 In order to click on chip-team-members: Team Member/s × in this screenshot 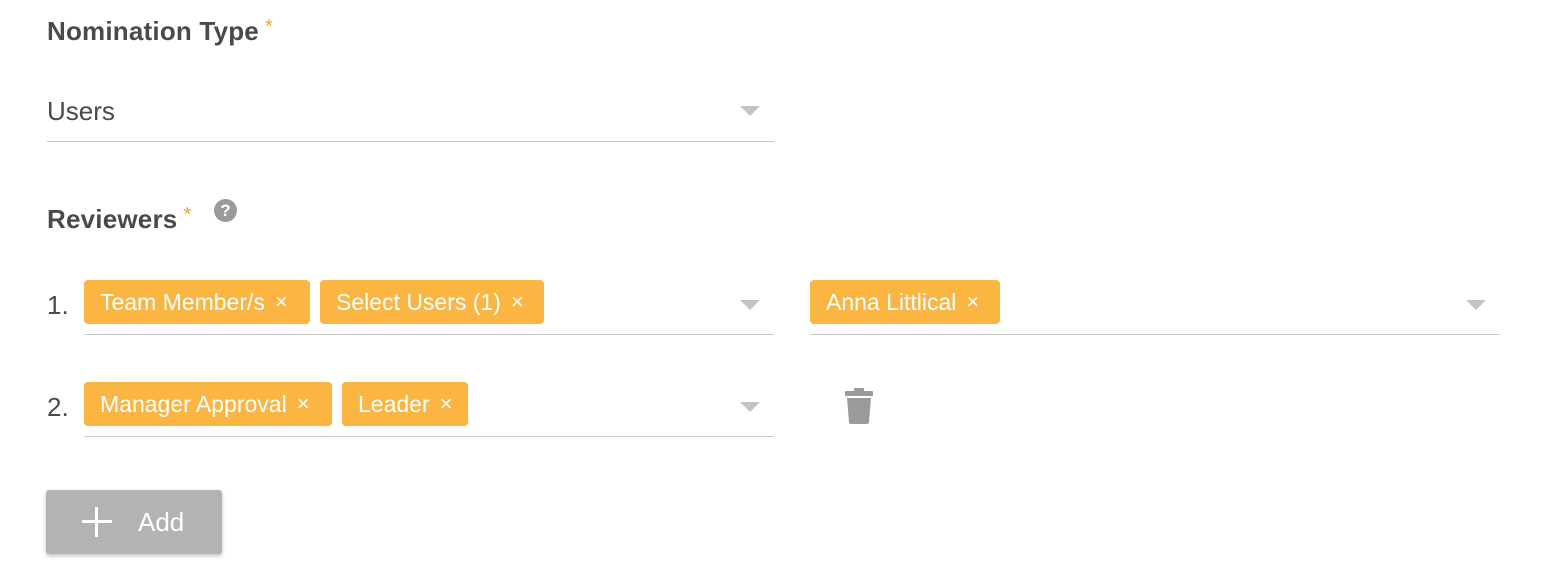, I will do `click(197, 302)`.